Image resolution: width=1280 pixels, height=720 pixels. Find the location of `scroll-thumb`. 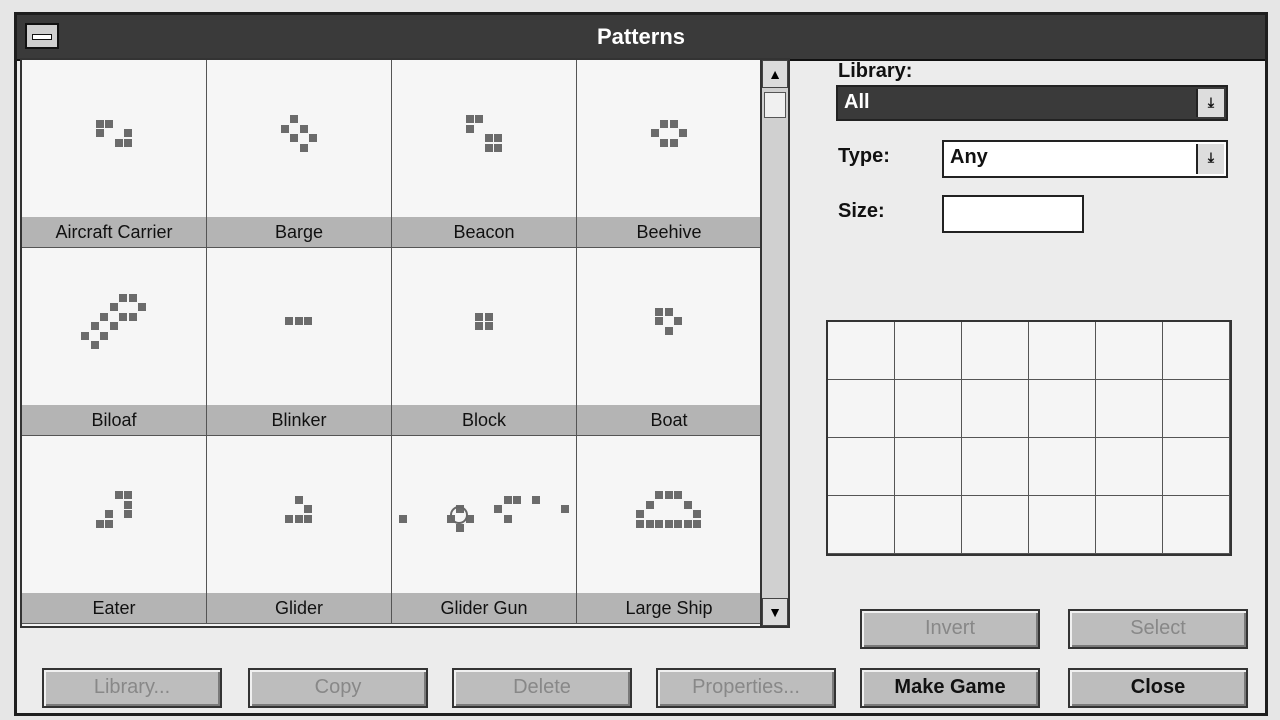

scroll-thumb is located at coordinates (775, 105).